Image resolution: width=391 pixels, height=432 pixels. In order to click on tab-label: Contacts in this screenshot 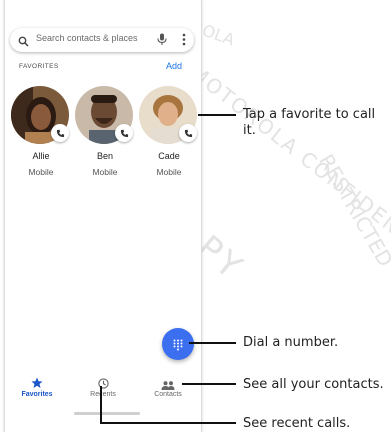, I will do `click(168, 394)`.